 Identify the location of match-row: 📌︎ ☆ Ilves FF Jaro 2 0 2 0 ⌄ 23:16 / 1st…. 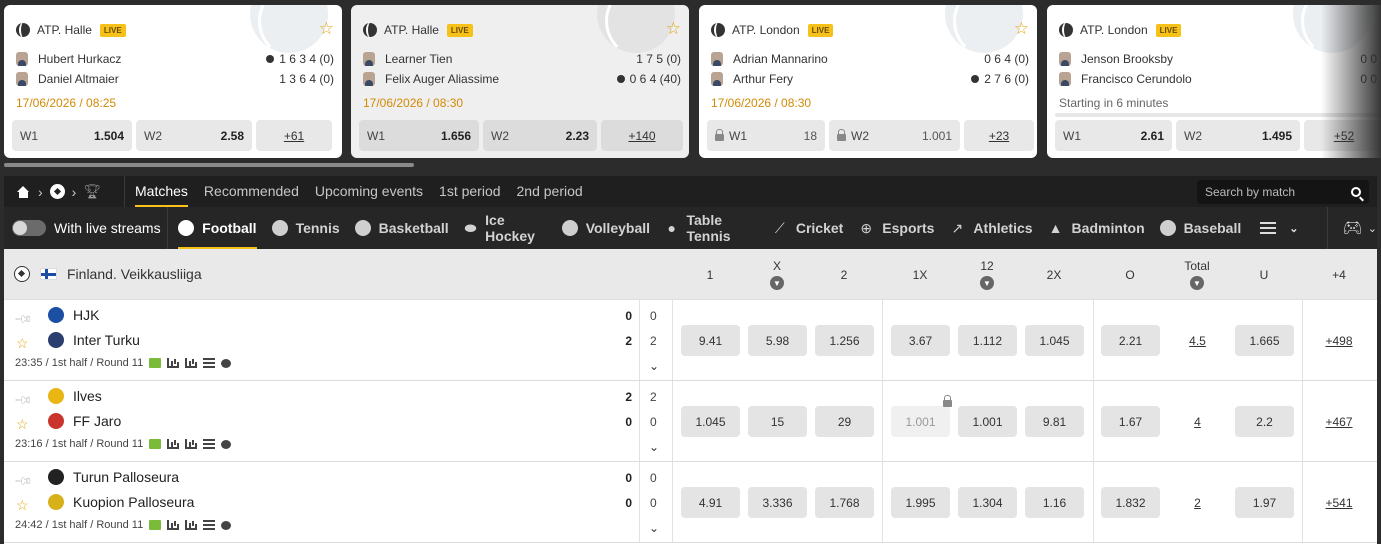
(690, 421).